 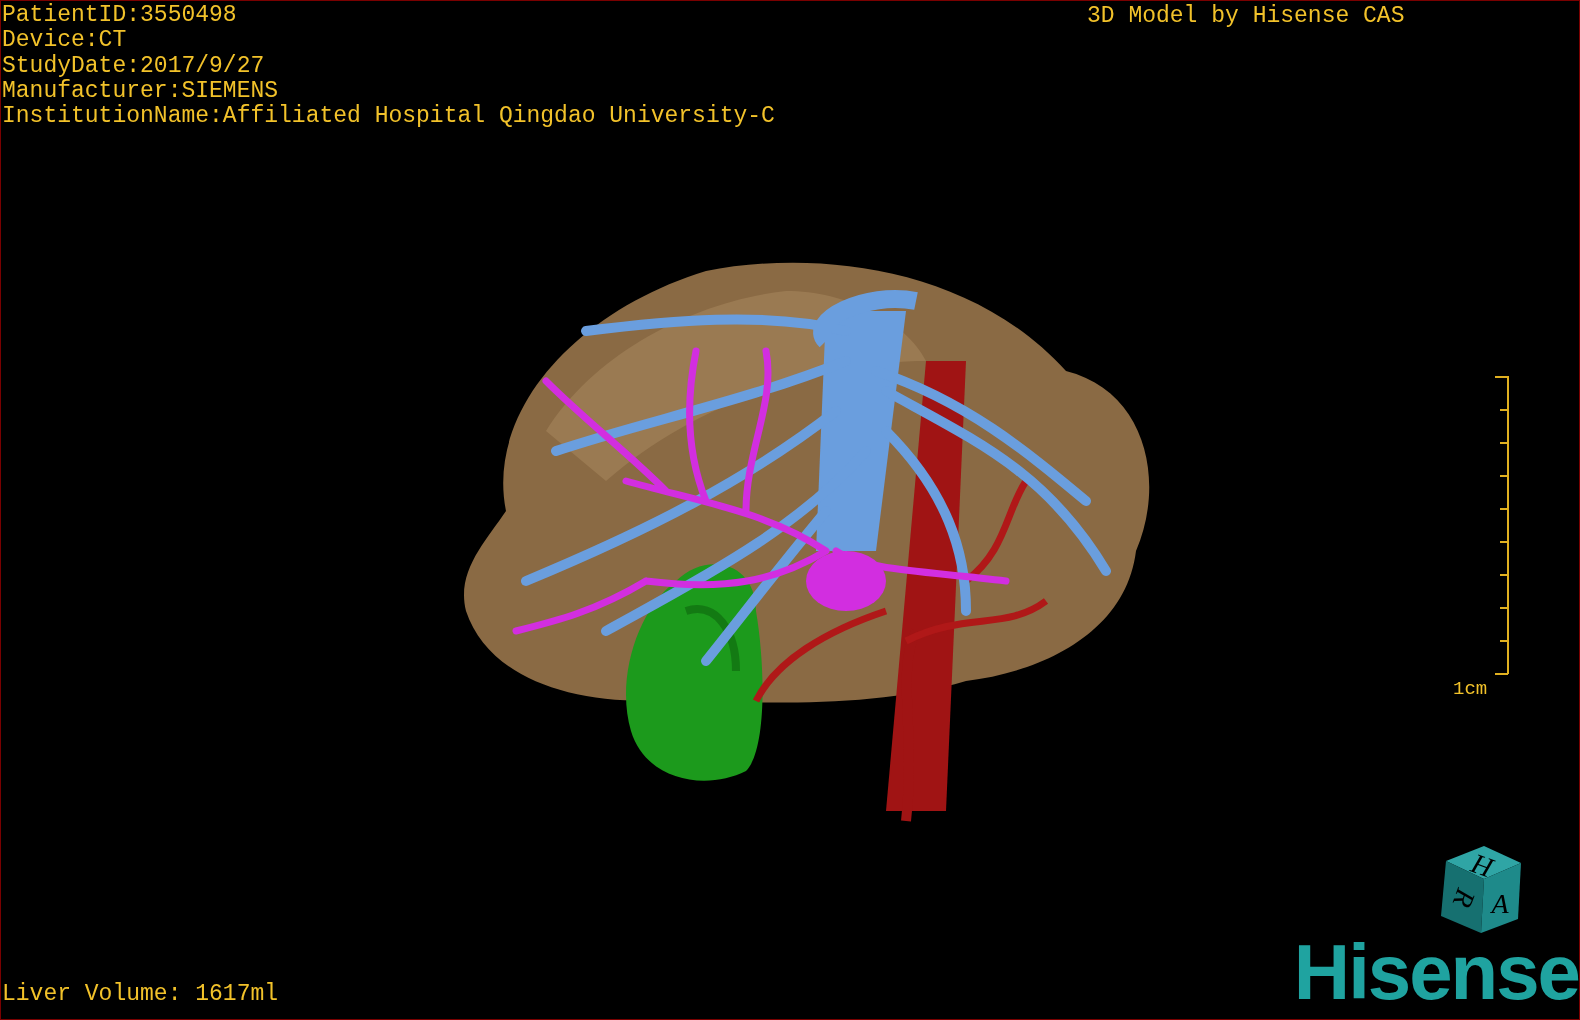 I want to click on study-info-line: StudyDate:2017/9/27, so click(x=133, y=66).